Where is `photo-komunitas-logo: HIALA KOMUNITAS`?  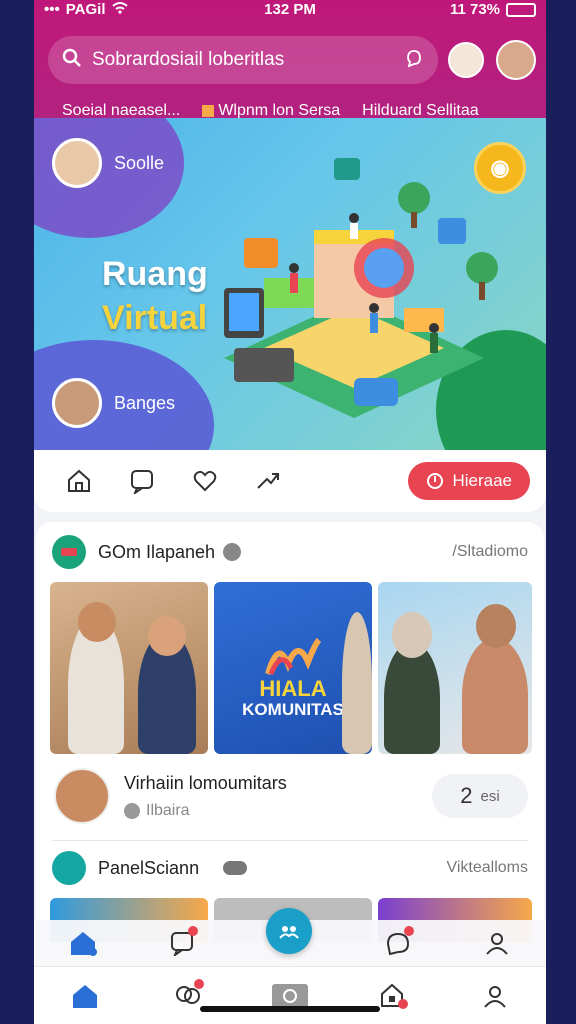
photo-komunitas-logo: HIALA KOMUNITAS is located at coordinates (293, 668).